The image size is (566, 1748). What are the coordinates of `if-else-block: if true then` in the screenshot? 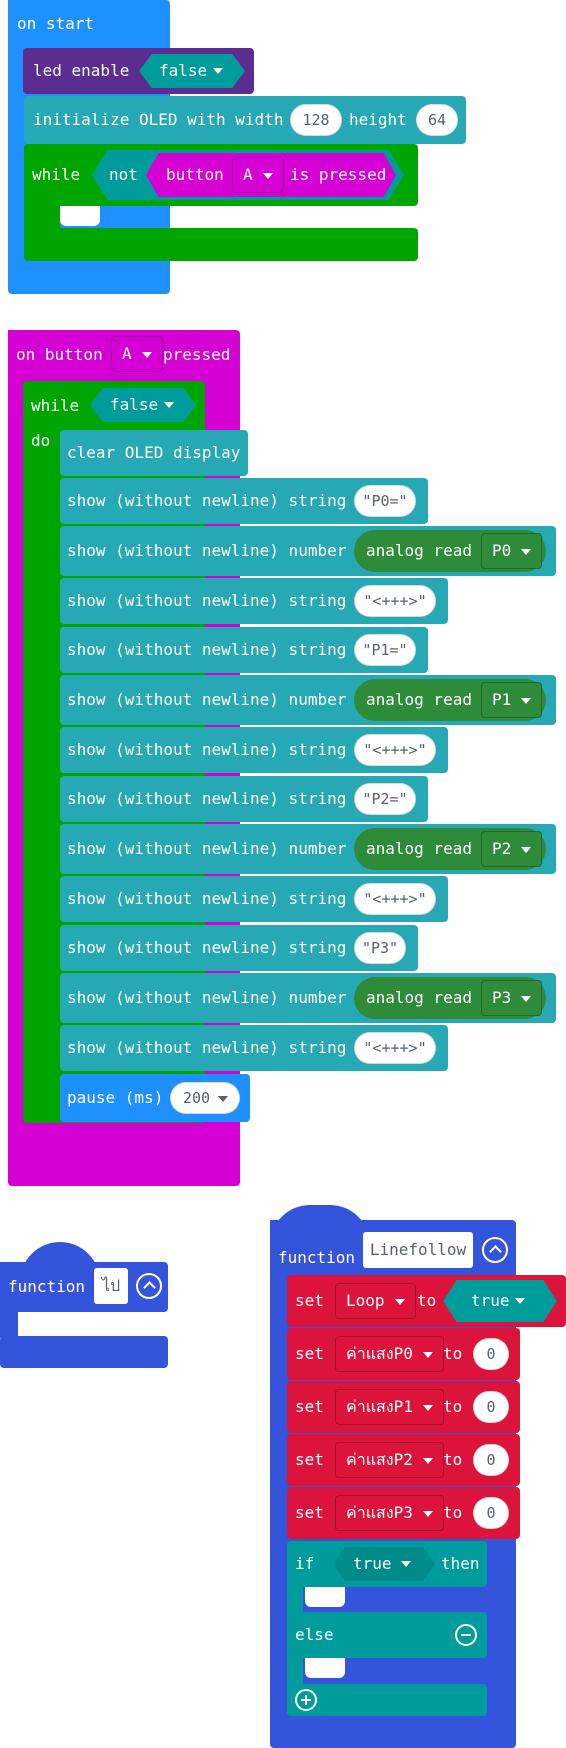 It's located at (387, 1564).